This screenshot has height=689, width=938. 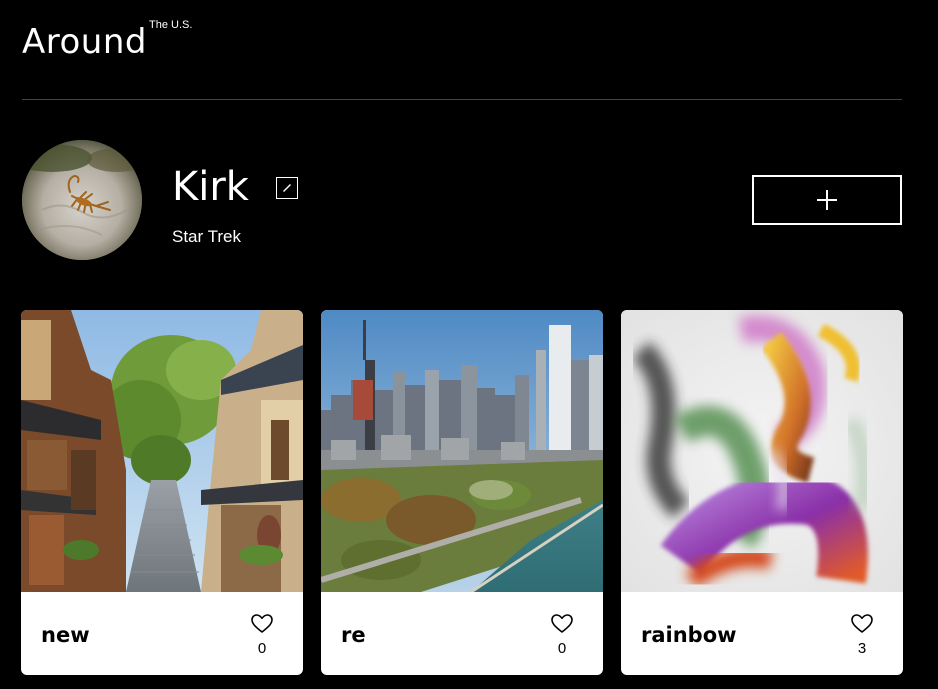 I want to click on plus-icon, so click(x=827, y=200).